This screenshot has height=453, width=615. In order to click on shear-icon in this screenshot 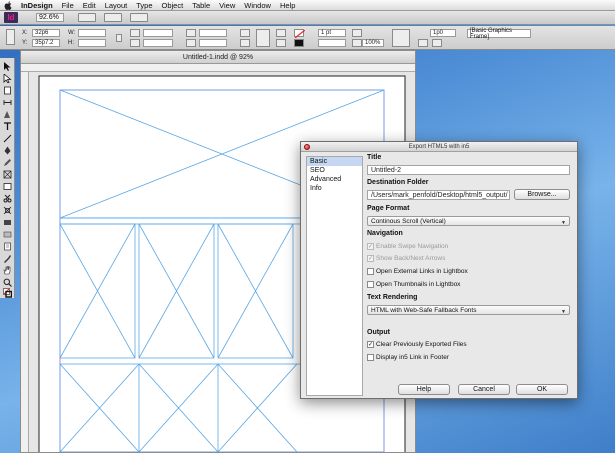, I will do `click(191, 43)`.